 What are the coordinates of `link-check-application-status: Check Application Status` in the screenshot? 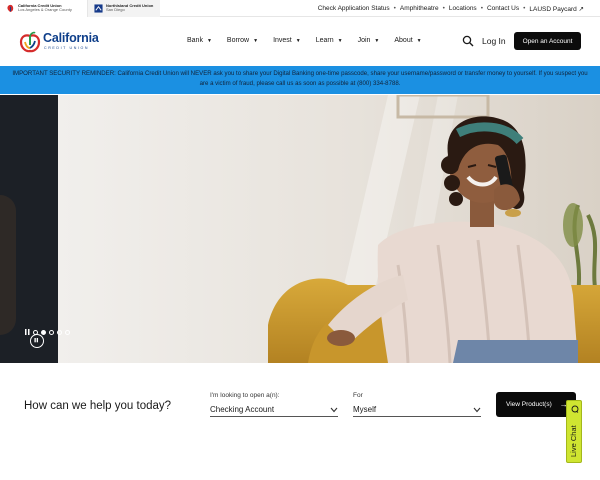 It's located at (354, 8).